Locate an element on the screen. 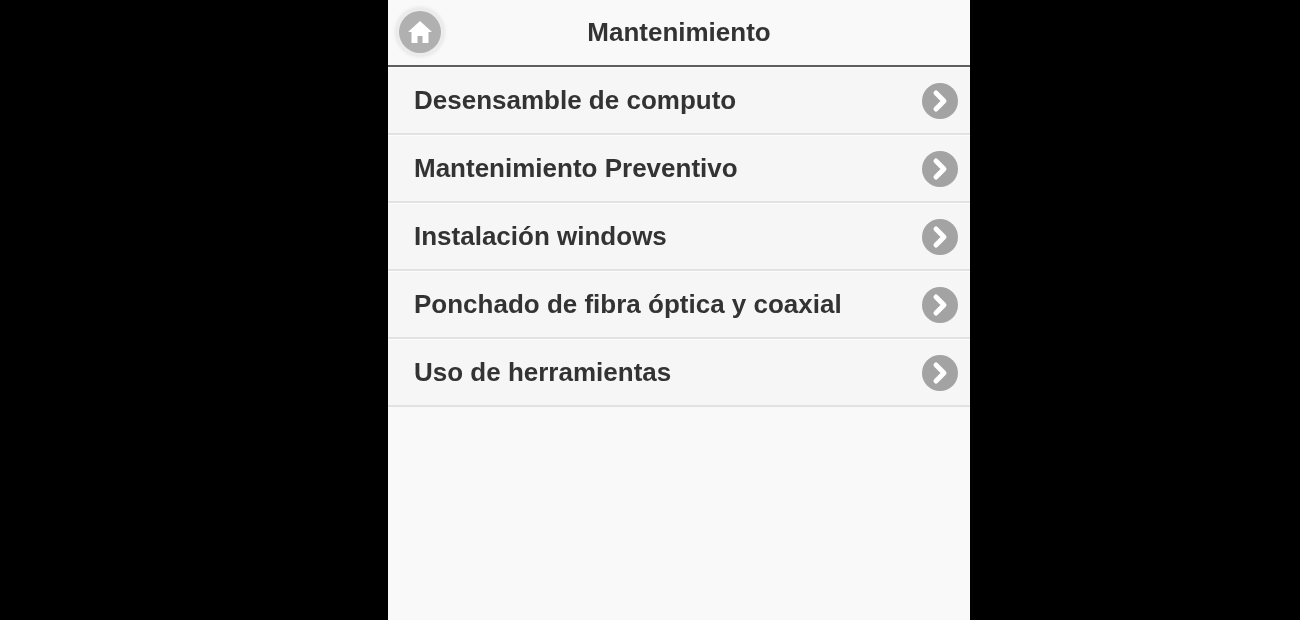 Image resolution: width=1300 pixels, height=620 pixels. menu-item: Uso de herramientas is located at coordinates (679, 373).